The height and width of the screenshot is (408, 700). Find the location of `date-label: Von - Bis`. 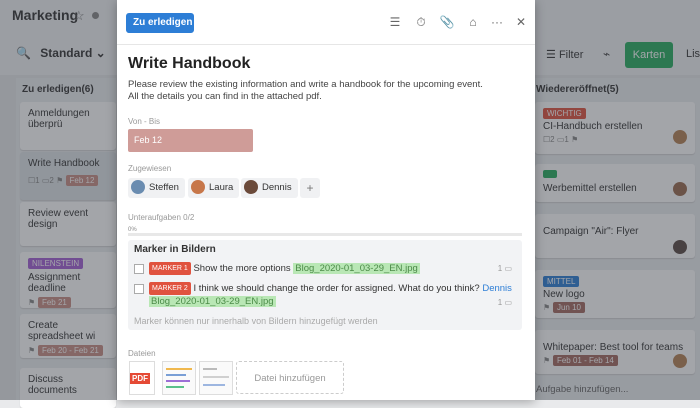

date-label: Von - Bis is located at coordinates (144, 121).